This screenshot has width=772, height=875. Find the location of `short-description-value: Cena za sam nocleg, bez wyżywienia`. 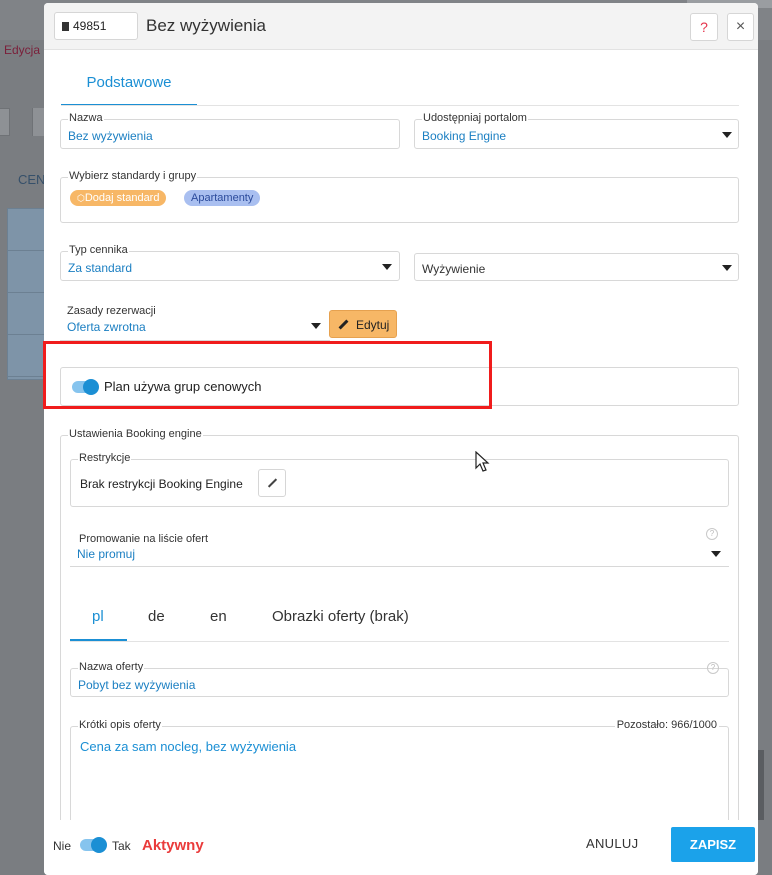

short-description-value: Cena za sam nocleg, bez wyżywienia is located at coordinates (188, 746).